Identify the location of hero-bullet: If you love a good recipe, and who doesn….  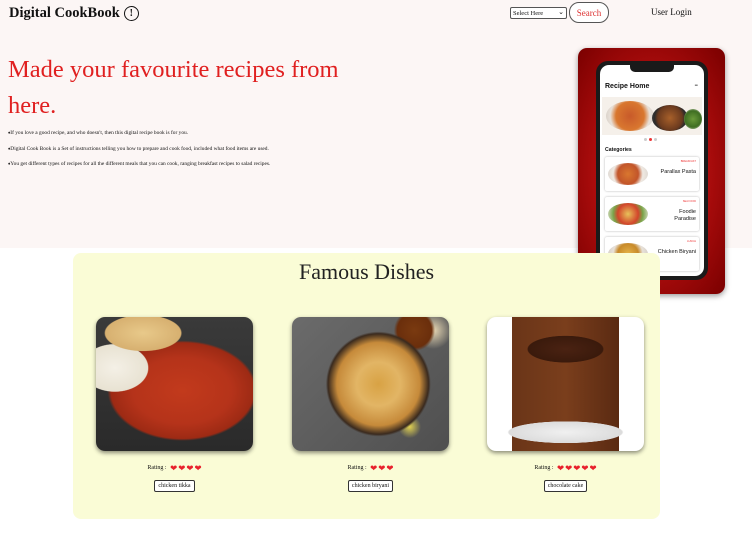
(218, 133).